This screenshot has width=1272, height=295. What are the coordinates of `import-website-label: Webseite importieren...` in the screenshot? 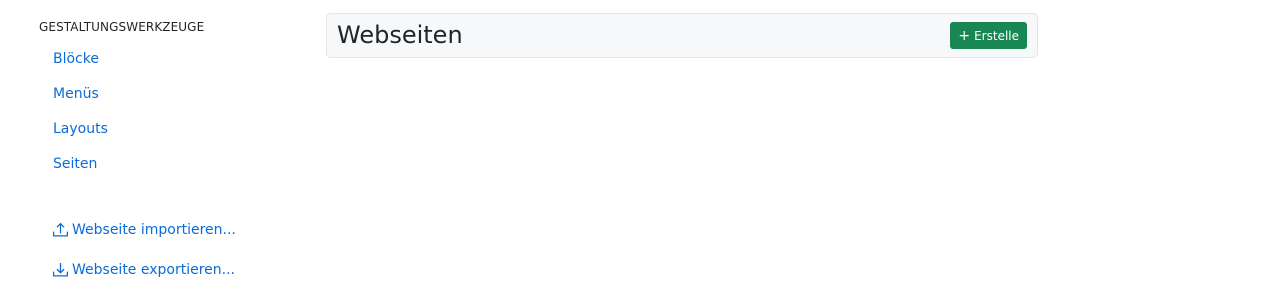 It's located at (154, 229).